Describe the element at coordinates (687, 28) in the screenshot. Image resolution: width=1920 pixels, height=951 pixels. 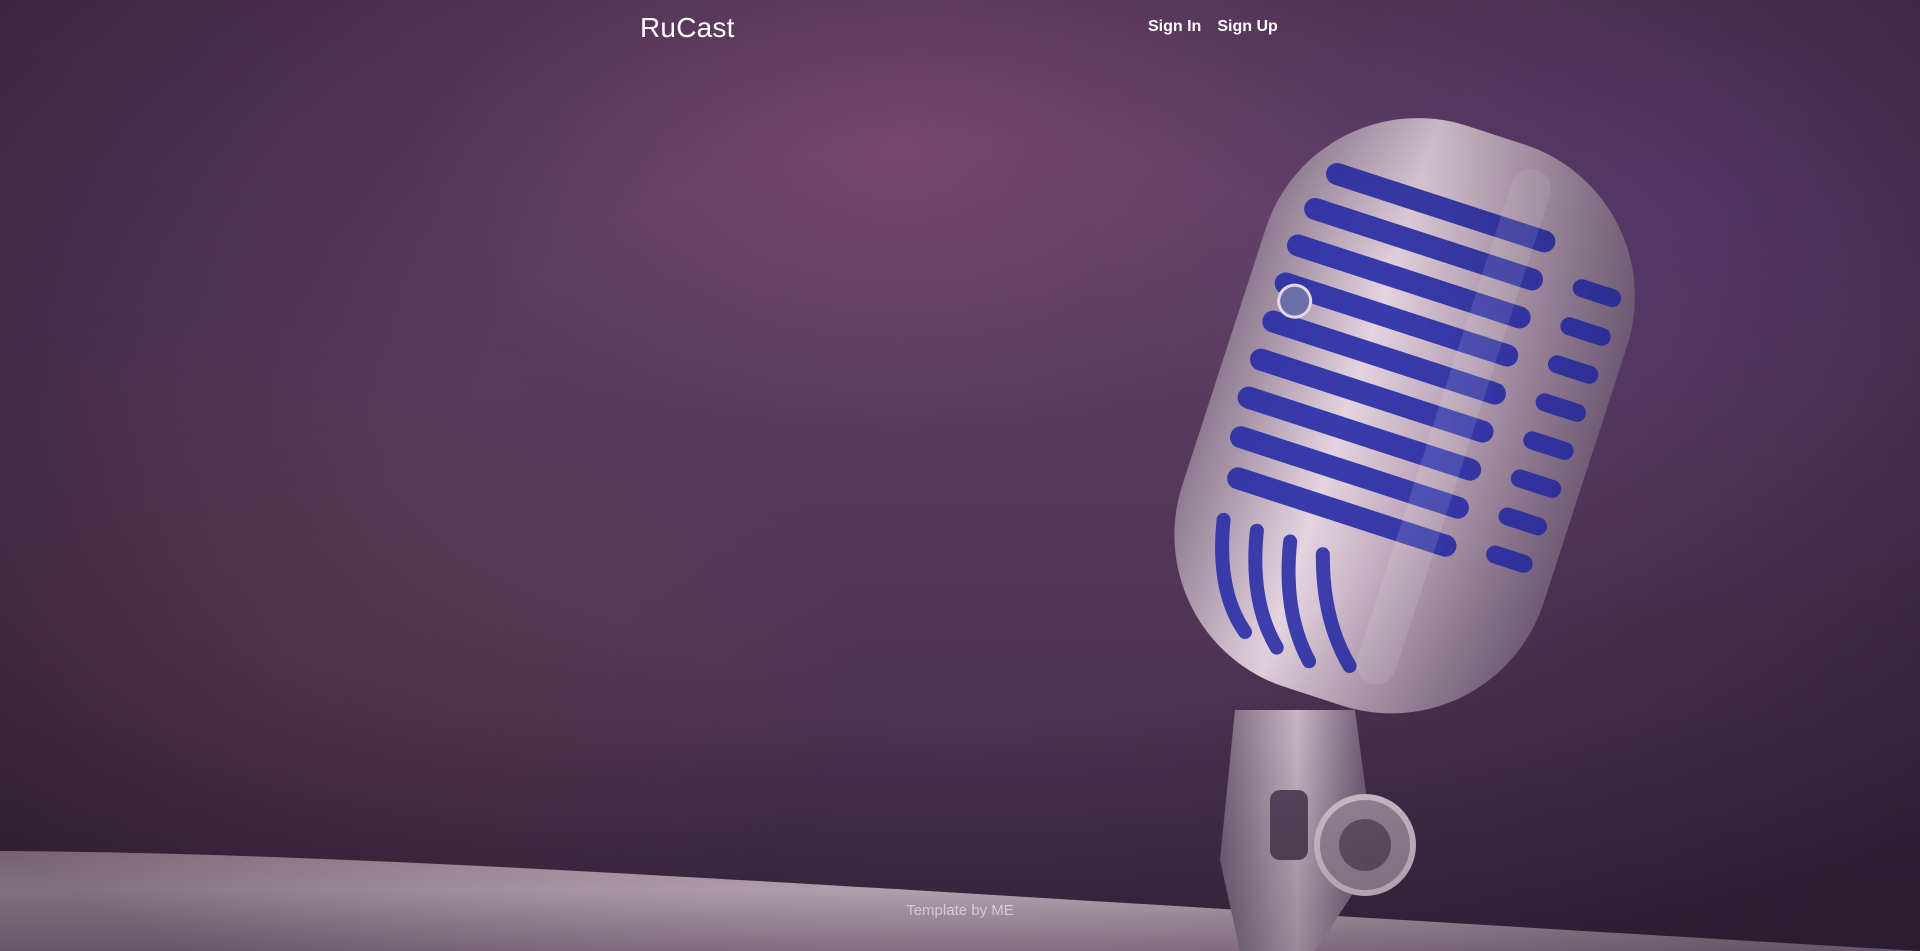
I see `brand-logo-link: RuCast` at that location.